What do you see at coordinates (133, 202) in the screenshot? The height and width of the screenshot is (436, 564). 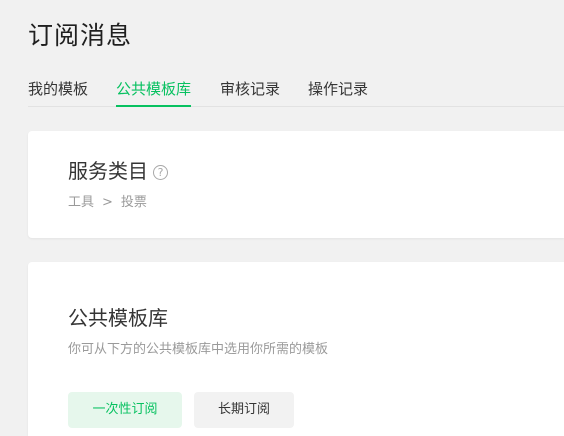 I see `breadcrumb-second-level: 投票` at bounding box center [133, 202].